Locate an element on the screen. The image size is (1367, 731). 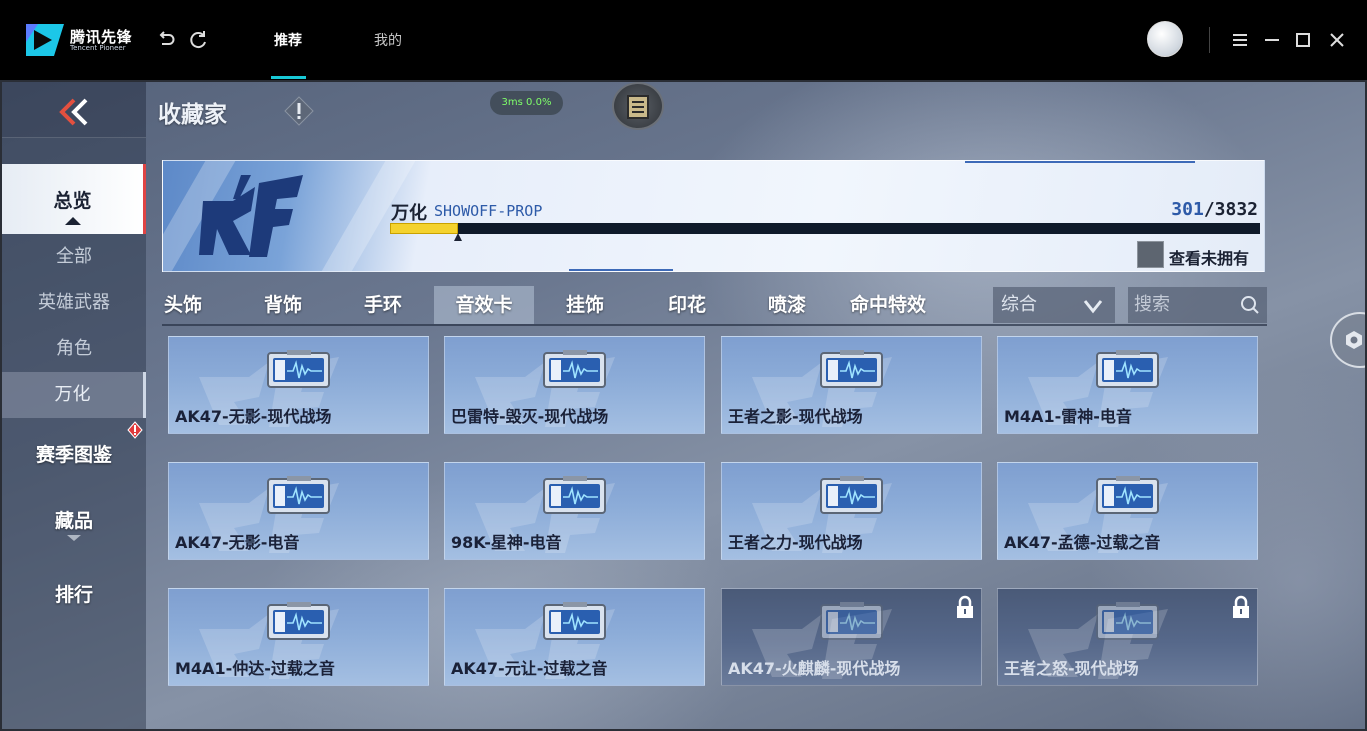
sidebar-item-label: 藏品 is located at coordinates (73, 521).